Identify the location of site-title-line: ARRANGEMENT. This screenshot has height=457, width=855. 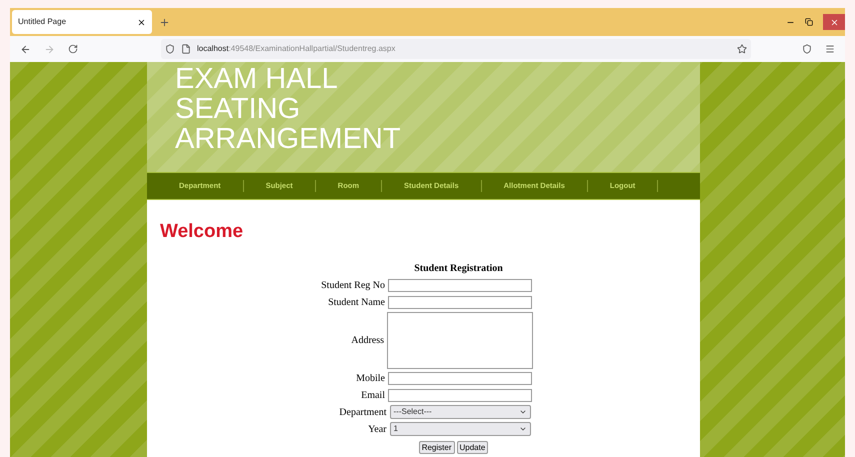
(288, 139).